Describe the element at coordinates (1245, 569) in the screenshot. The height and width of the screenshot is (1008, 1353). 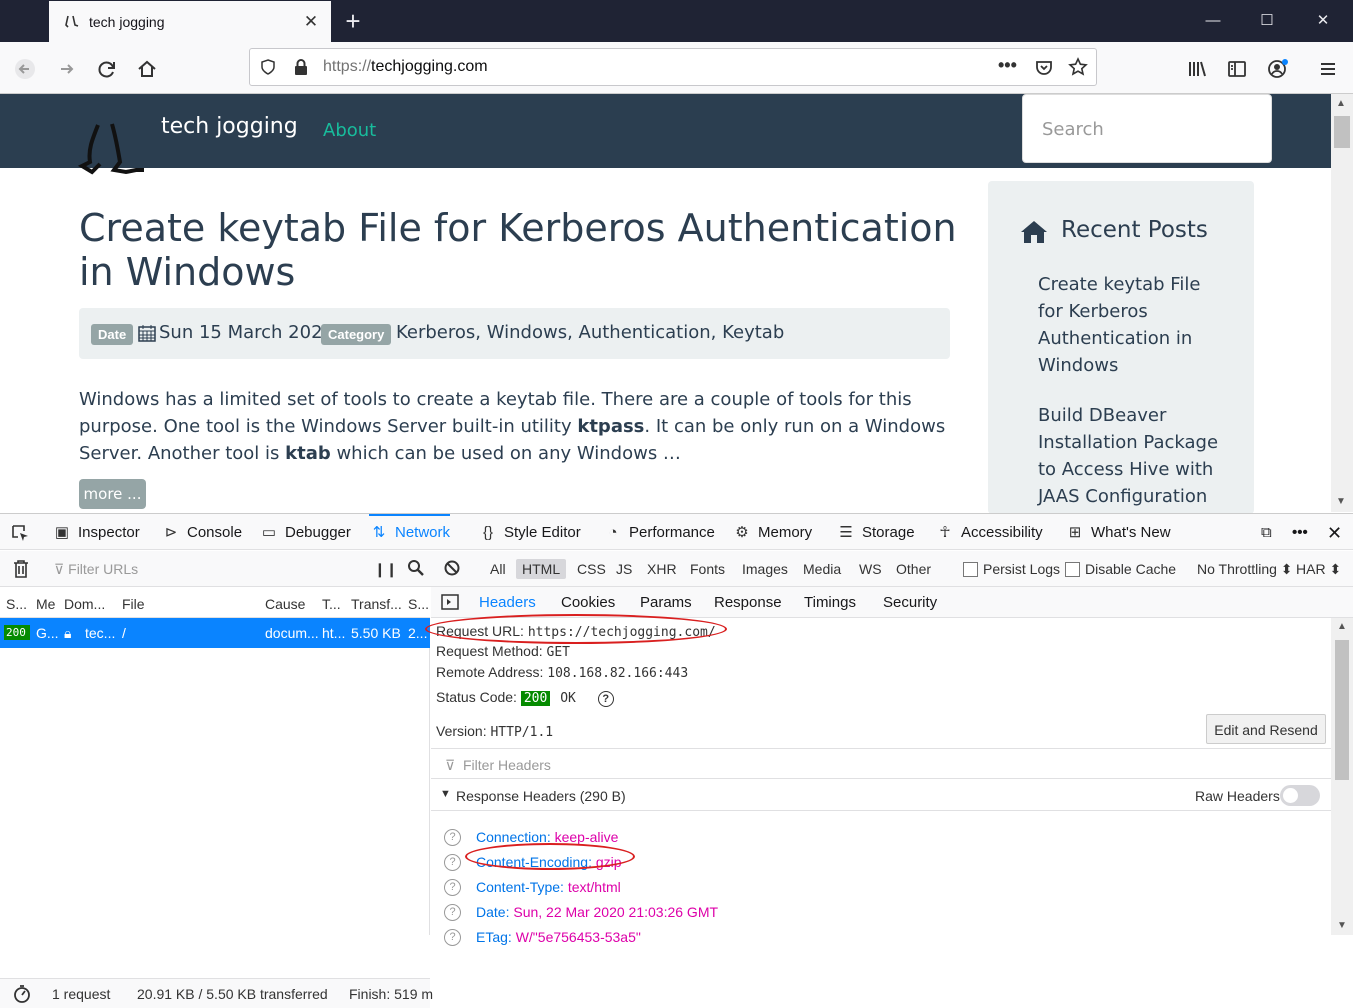
I see `throttling-select: No Throttling ⬍` at that location.